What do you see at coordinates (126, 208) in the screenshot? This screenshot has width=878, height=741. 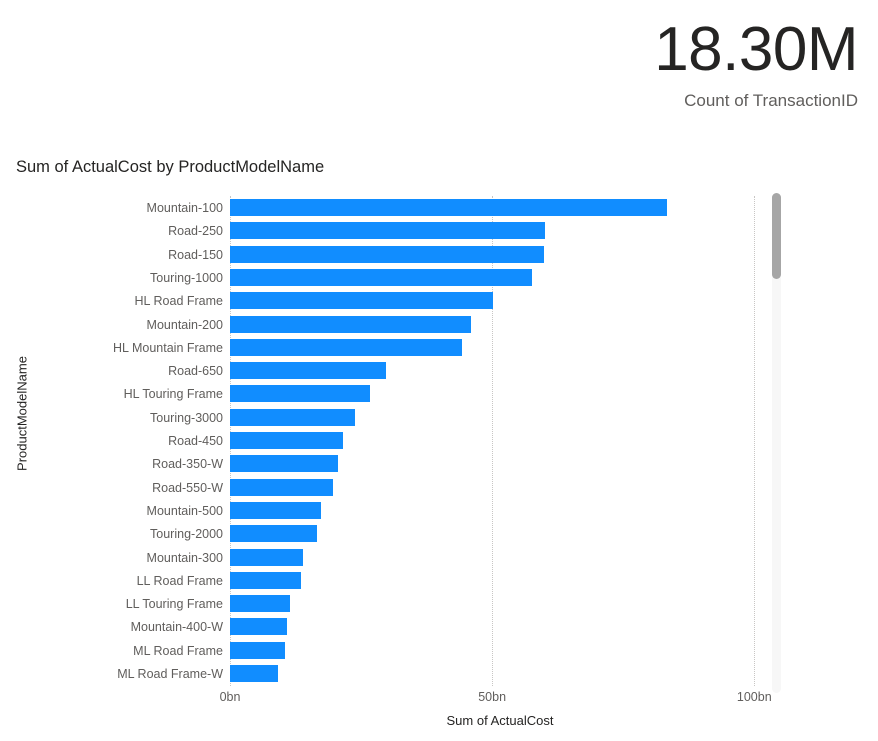 I see `category-axis-label: Mountain-100` at bounding box center [126, 208].